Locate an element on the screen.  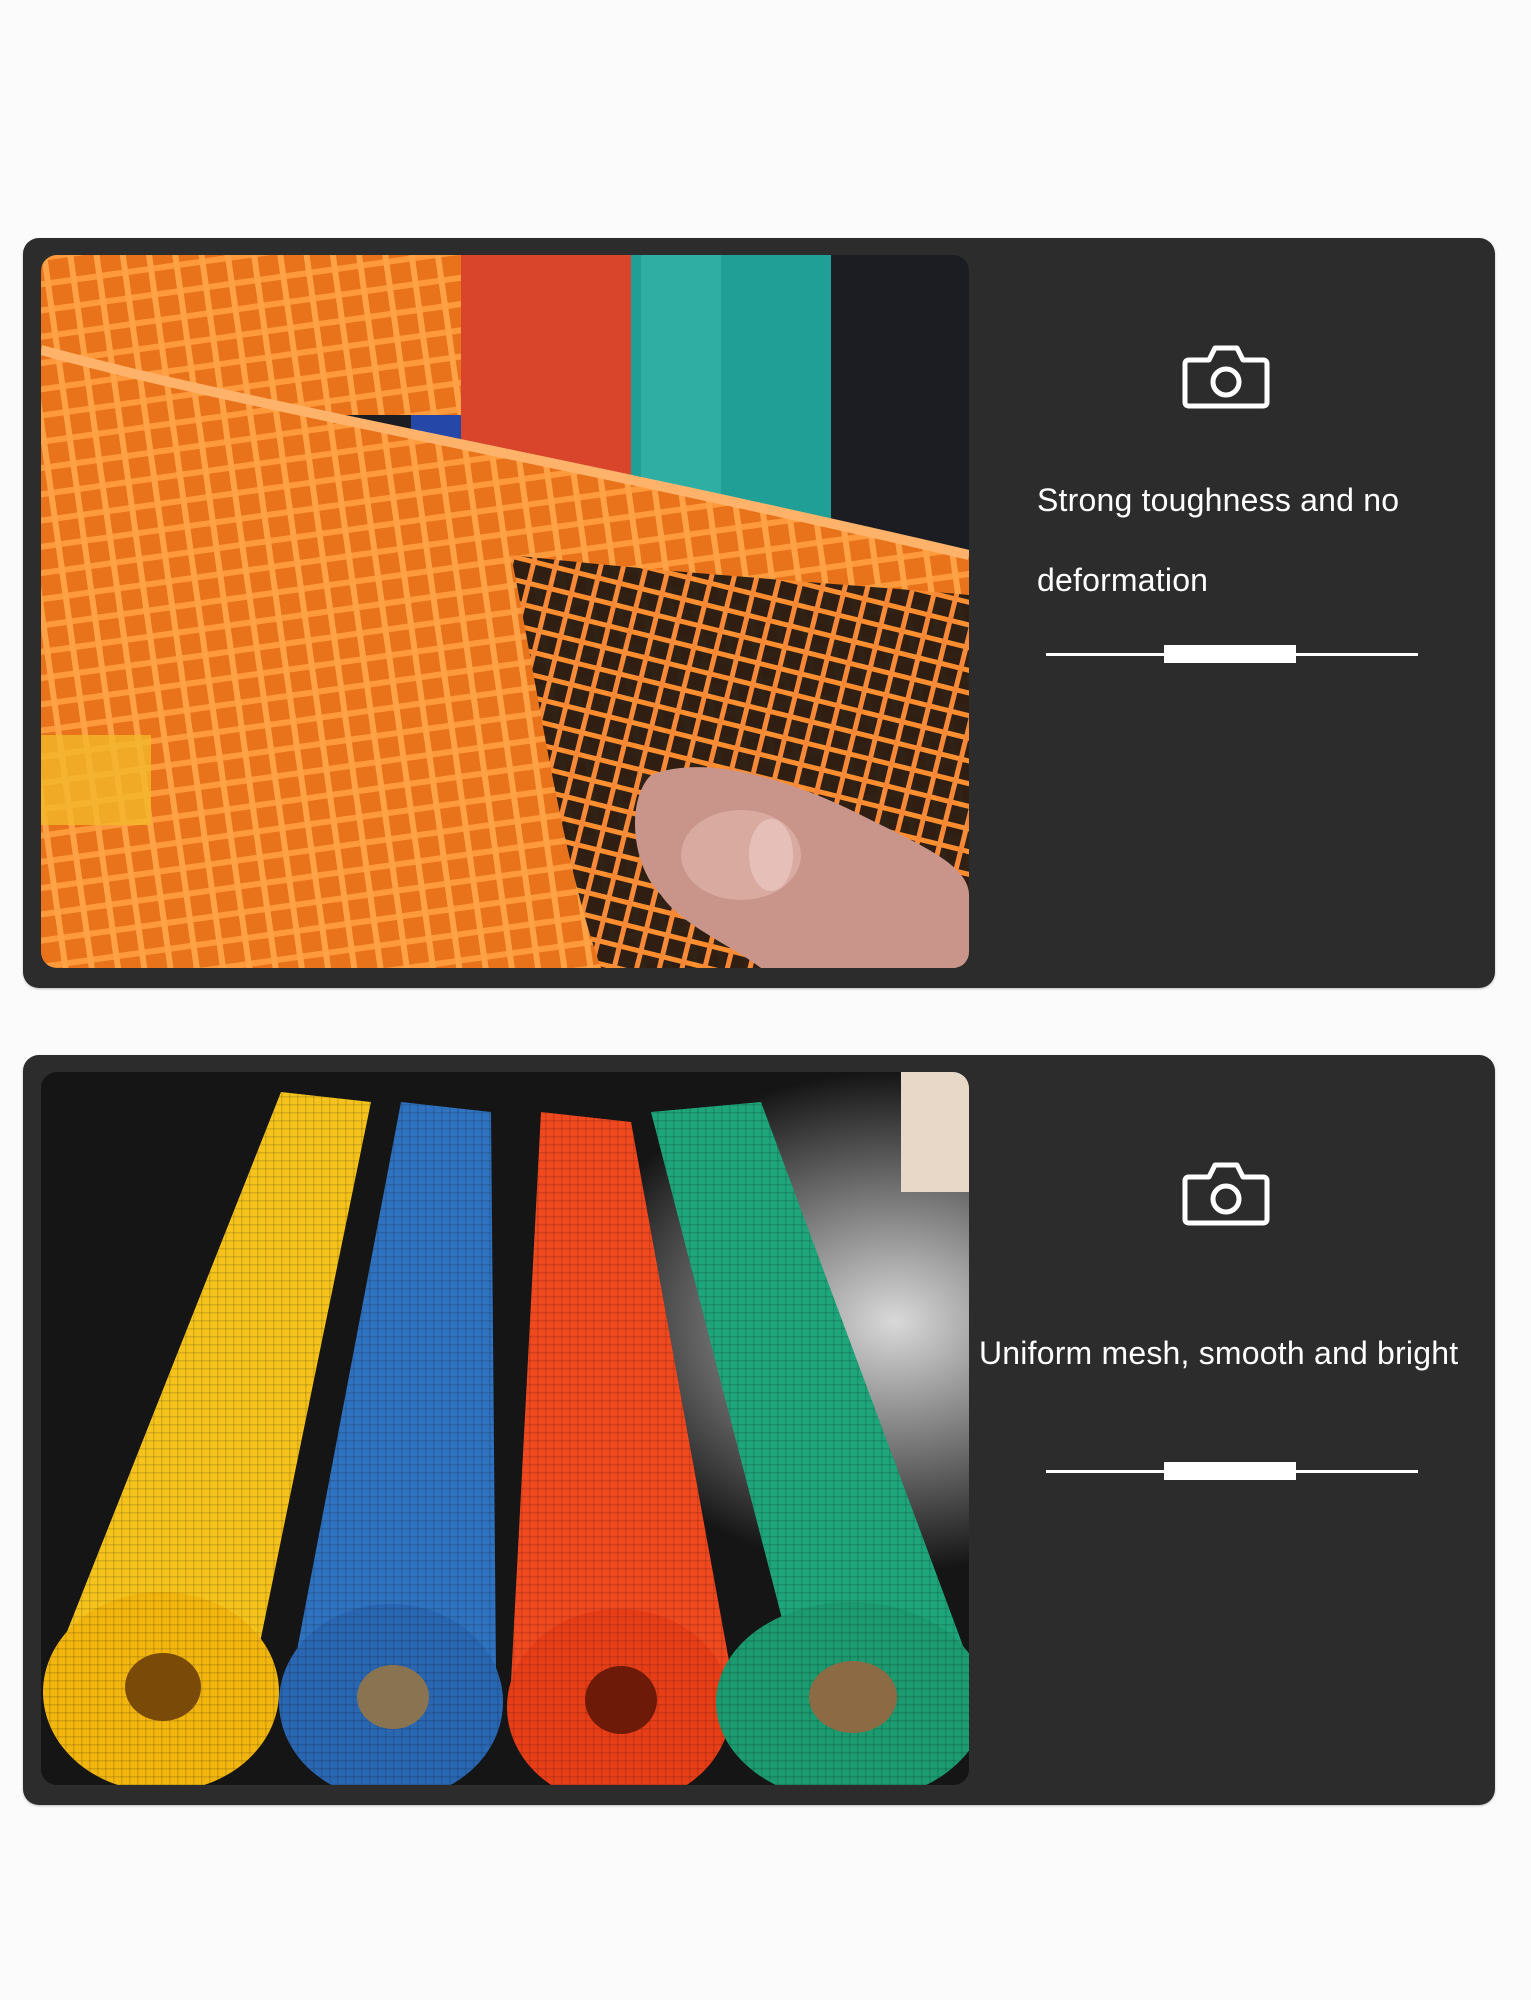
feature-caption: Strong toughness and no deformation is located at coordinates (1247, 540).